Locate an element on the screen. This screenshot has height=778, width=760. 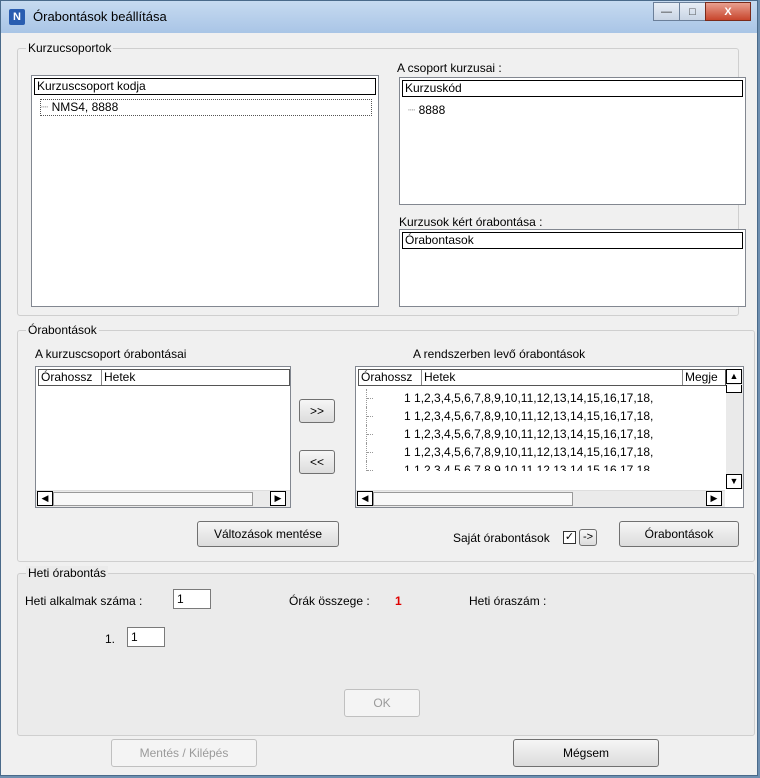
system-hscroll: ◀ ▶ is located at coordinates (540, 498).